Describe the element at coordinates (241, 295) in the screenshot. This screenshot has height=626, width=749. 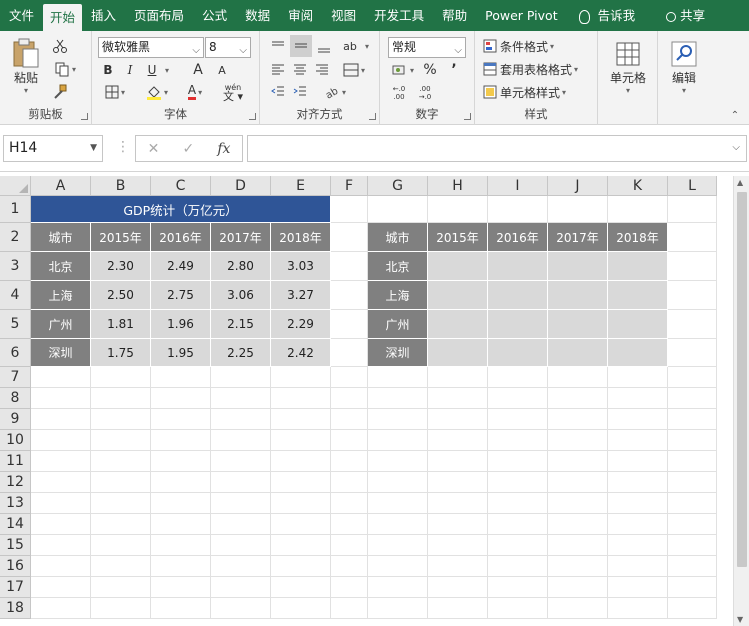
I see `value-cell: 3.06` at that location.